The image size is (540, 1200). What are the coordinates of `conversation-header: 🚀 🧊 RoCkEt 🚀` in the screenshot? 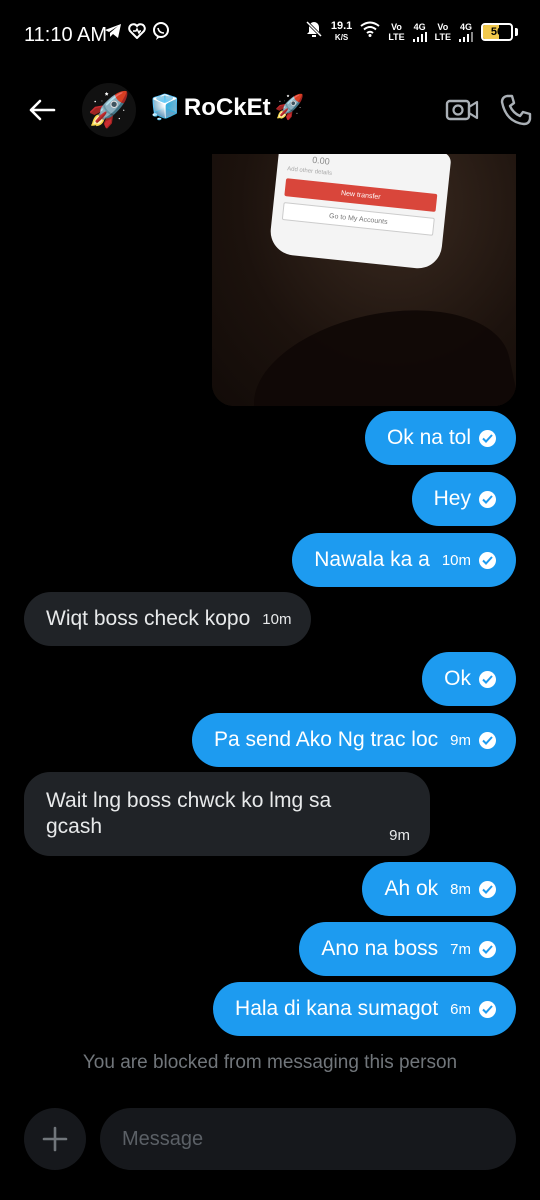 It's located at (270, 110).